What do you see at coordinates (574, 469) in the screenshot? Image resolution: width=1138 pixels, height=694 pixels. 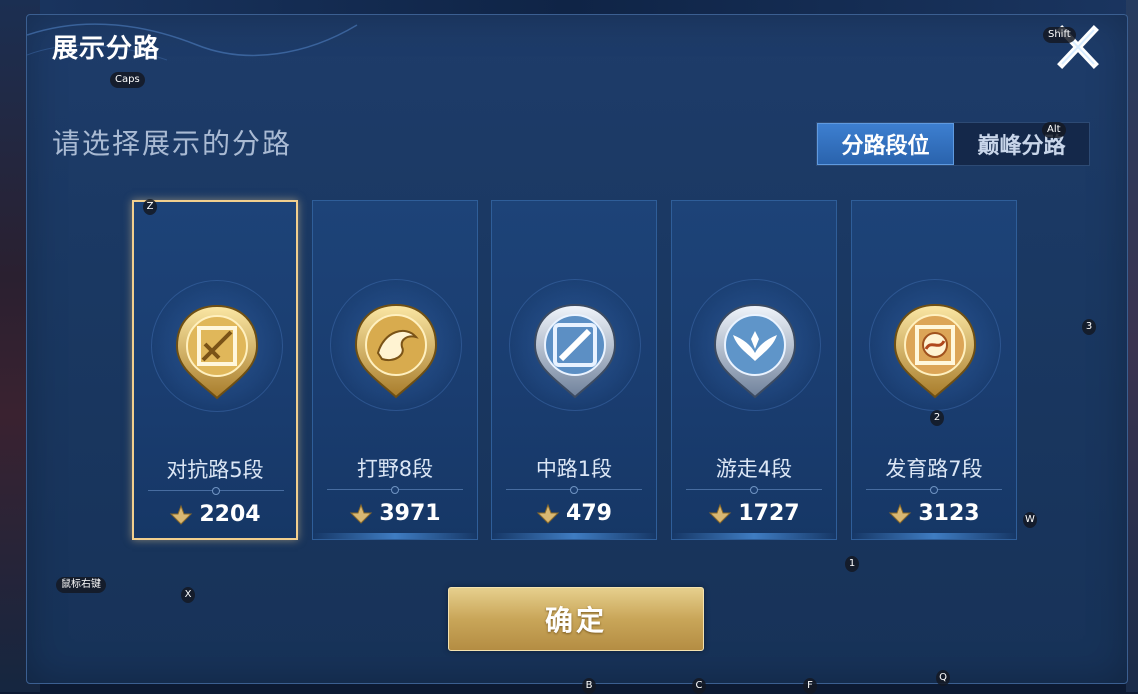 I see `lane-rank-label: 中路1段` at bounding box center [574, 469].